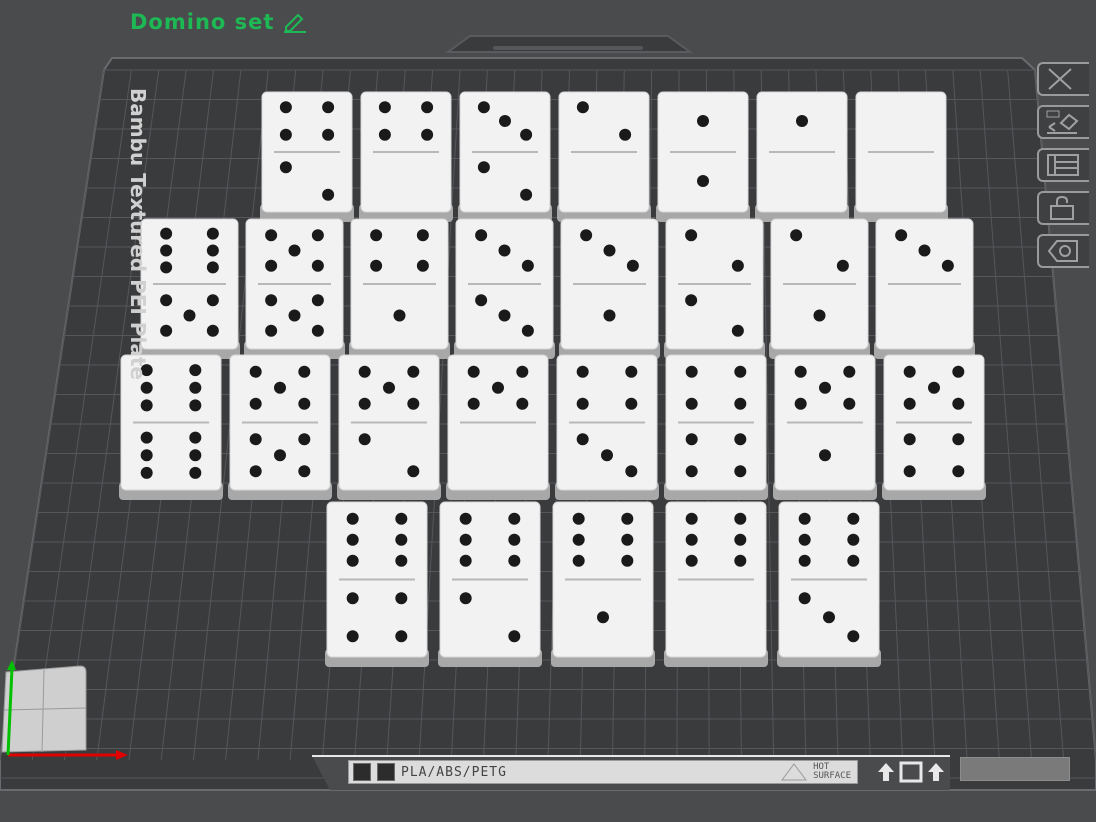 Image resolution: width=1096 pixels, height=822 pixels. I want to click on plate-marker-icons, so click(911, 772).